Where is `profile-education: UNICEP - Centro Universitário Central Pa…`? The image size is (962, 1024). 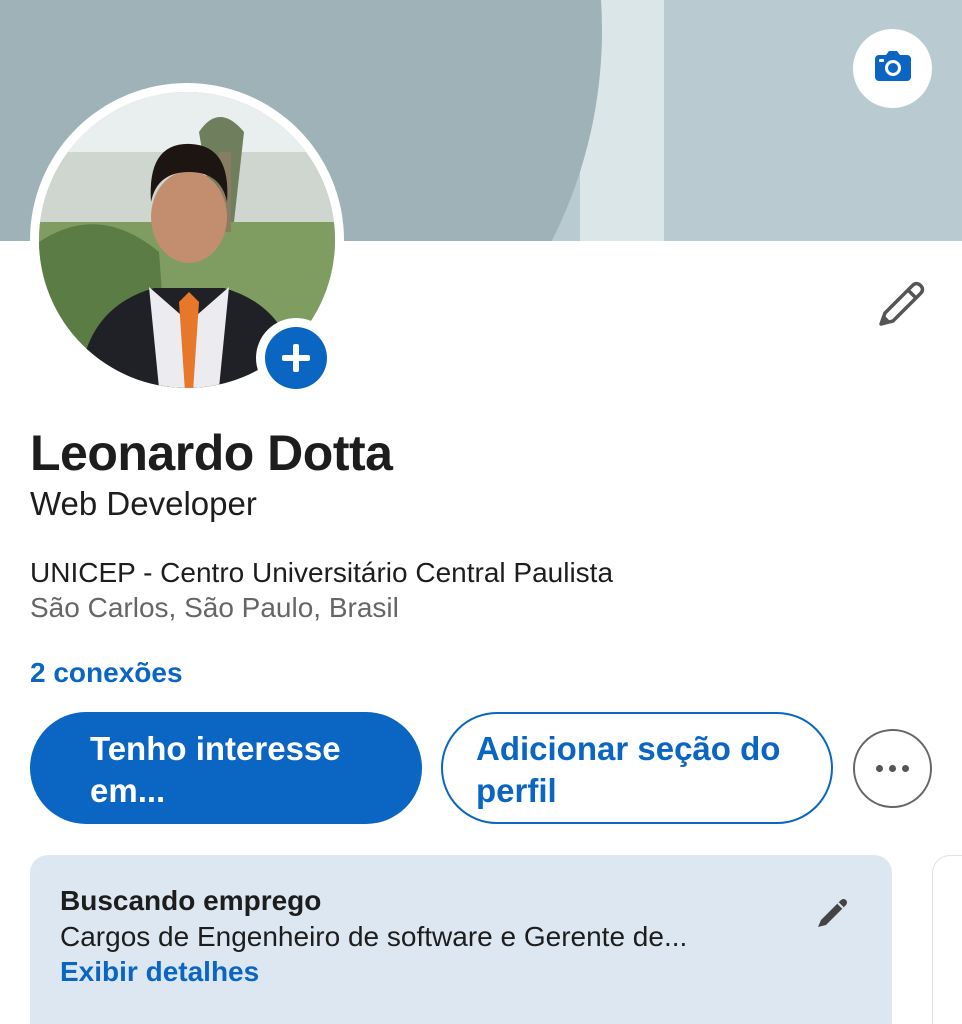
profile-education: UNICEP - Centro Universitário Central Pa… is located at coordinates (321, 573).